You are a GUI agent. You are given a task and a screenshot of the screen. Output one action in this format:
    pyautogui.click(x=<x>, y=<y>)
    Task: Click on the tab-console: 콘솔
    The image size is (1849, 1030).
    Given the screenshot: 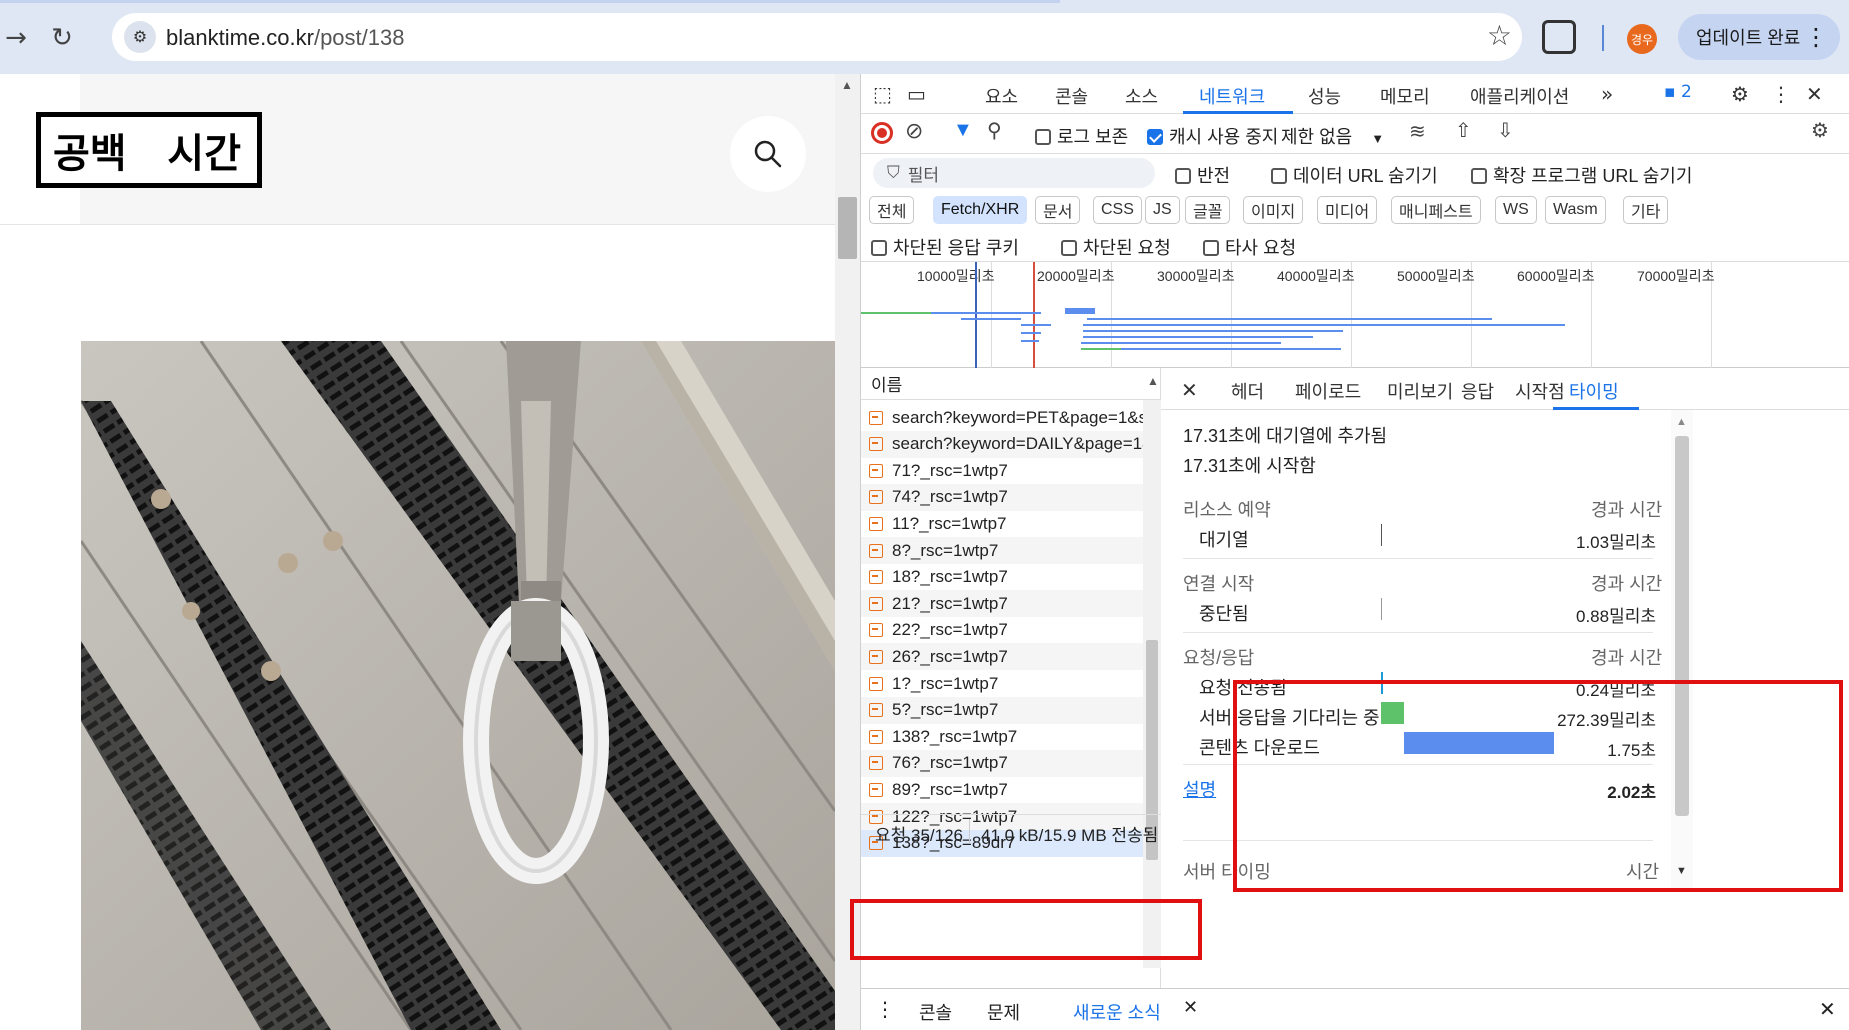 What is the action you would take?
    pyautogui.click(x=1071, y=96)
    